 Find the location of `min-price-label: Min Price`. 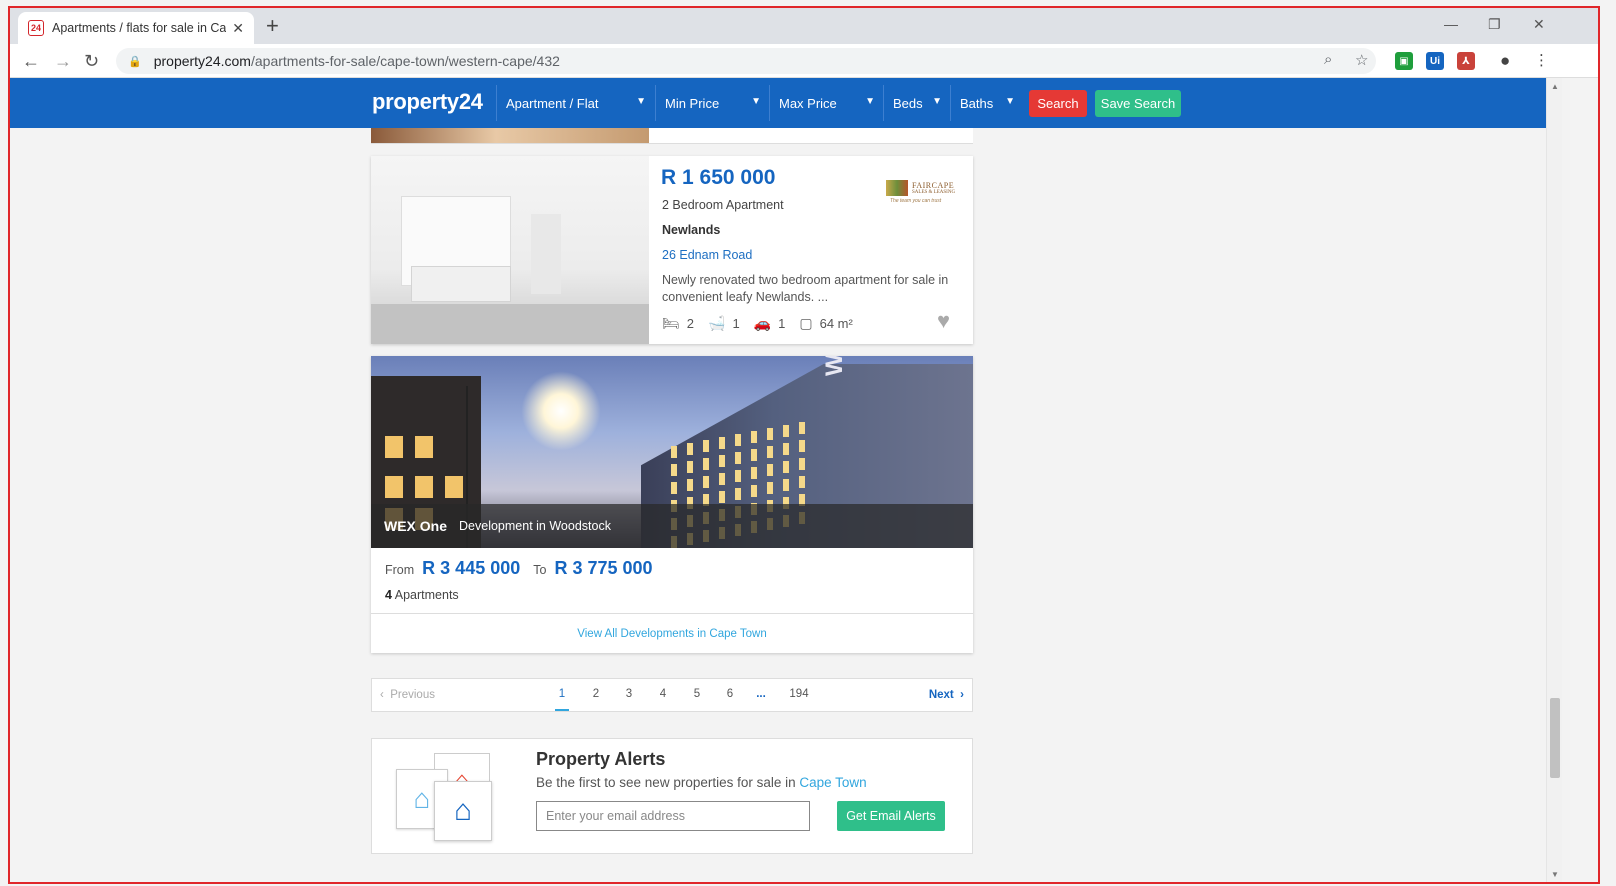

min-price-label: Min Price is located at coordinates (692, 103).